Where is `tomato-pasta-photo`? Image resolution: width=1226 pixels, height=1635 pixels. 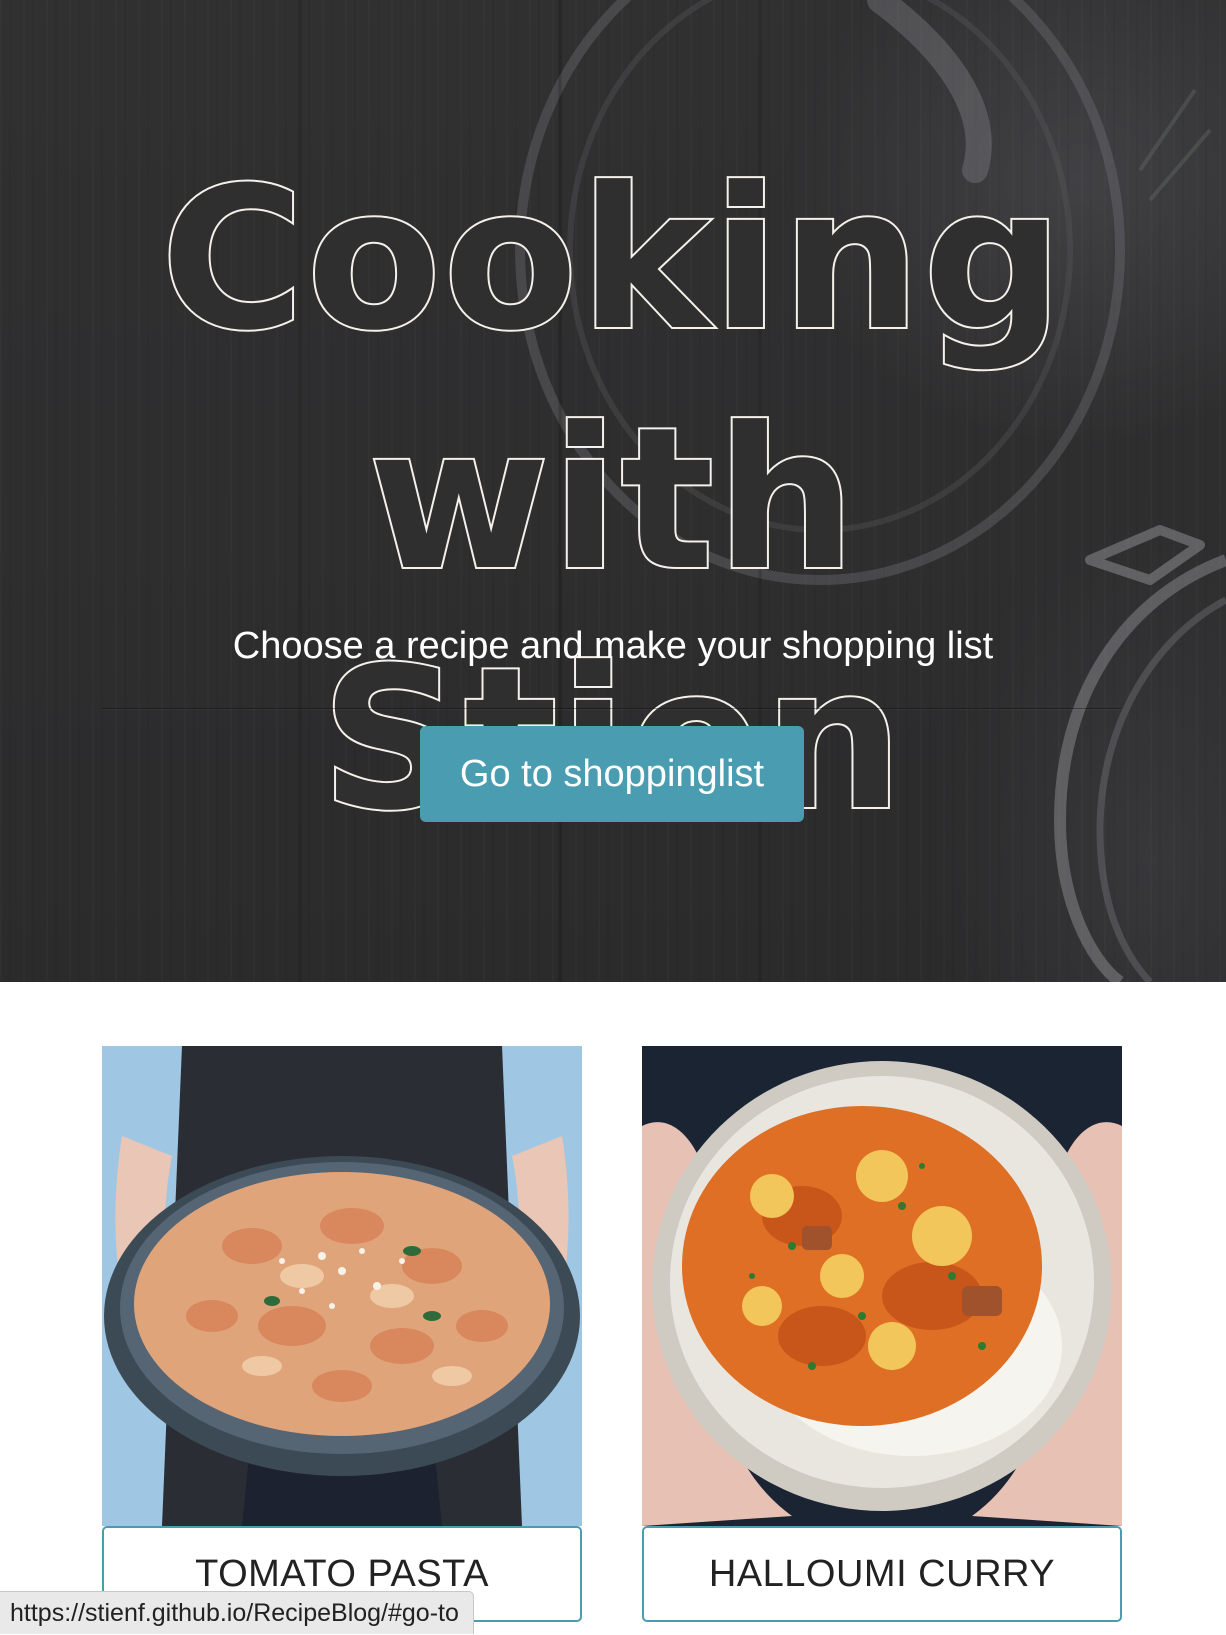 tomato-pasta-photo is located at coordinates (342, 1286).